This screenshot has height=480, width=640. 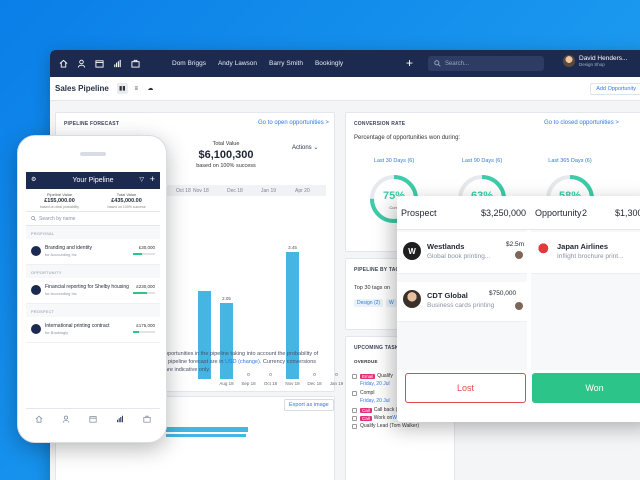 What do you see at coordinates (77, 326) in the screenshot?
I see `item-title: International printing contract` at bounding box center [77, 326].